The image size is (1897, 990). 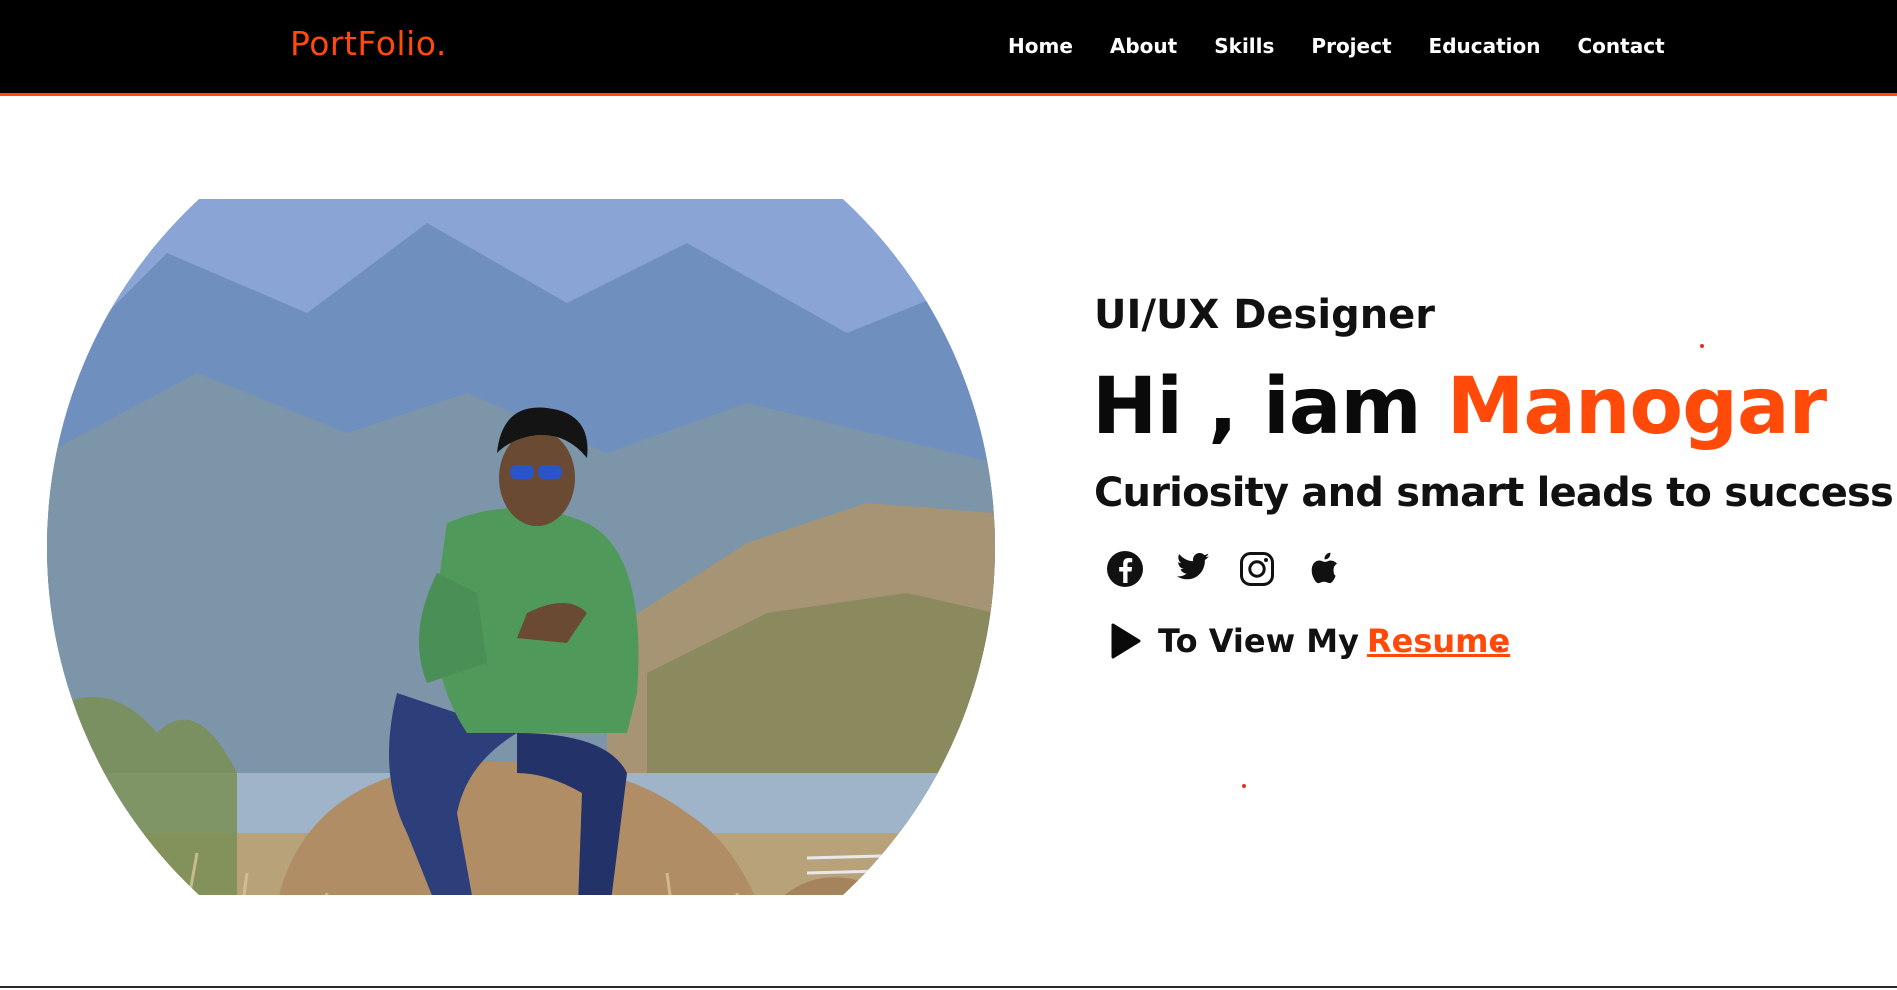 I want to click on nav-link-contact: Contact, so click(x=1621, y=46).